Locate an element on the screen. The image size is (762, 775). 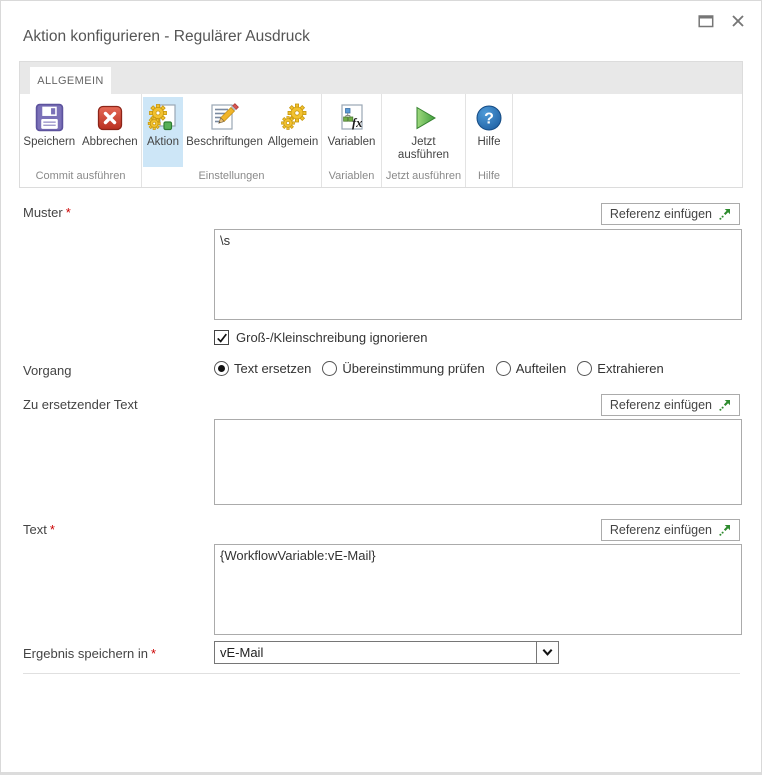
store-result-dropdown: vE-Mail is located at coordinates (386, 652).